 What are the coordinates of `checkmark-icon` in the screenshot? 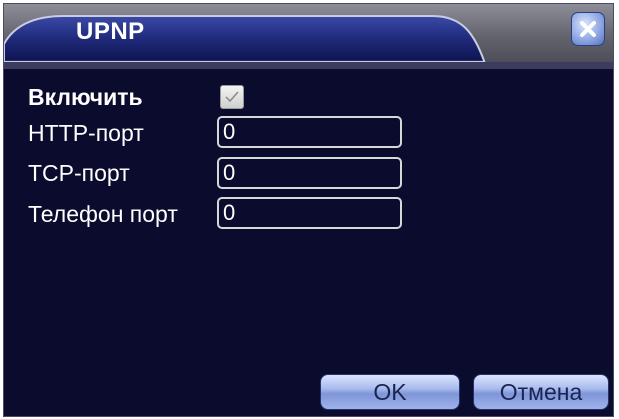 It's located at (232, 97).